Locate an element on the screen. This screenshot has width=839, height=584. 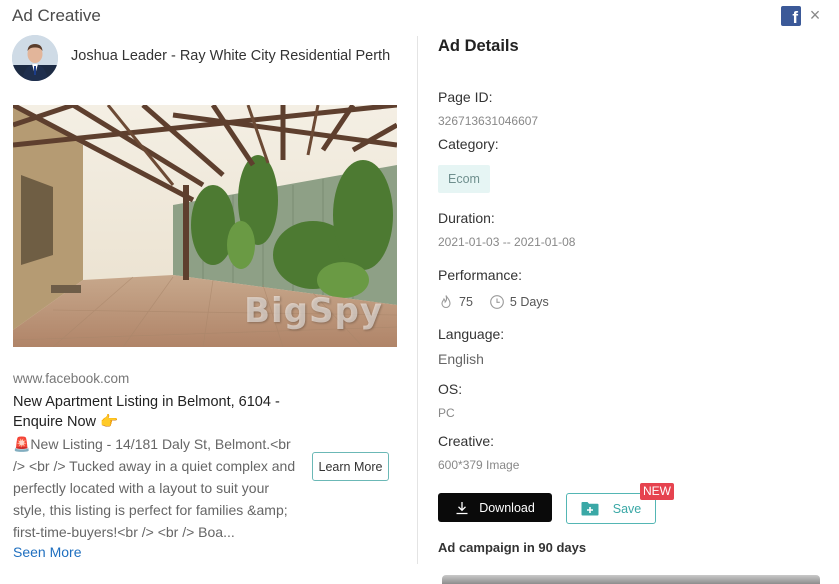
category-tag: Ecom is located at coordinates (464, 179).